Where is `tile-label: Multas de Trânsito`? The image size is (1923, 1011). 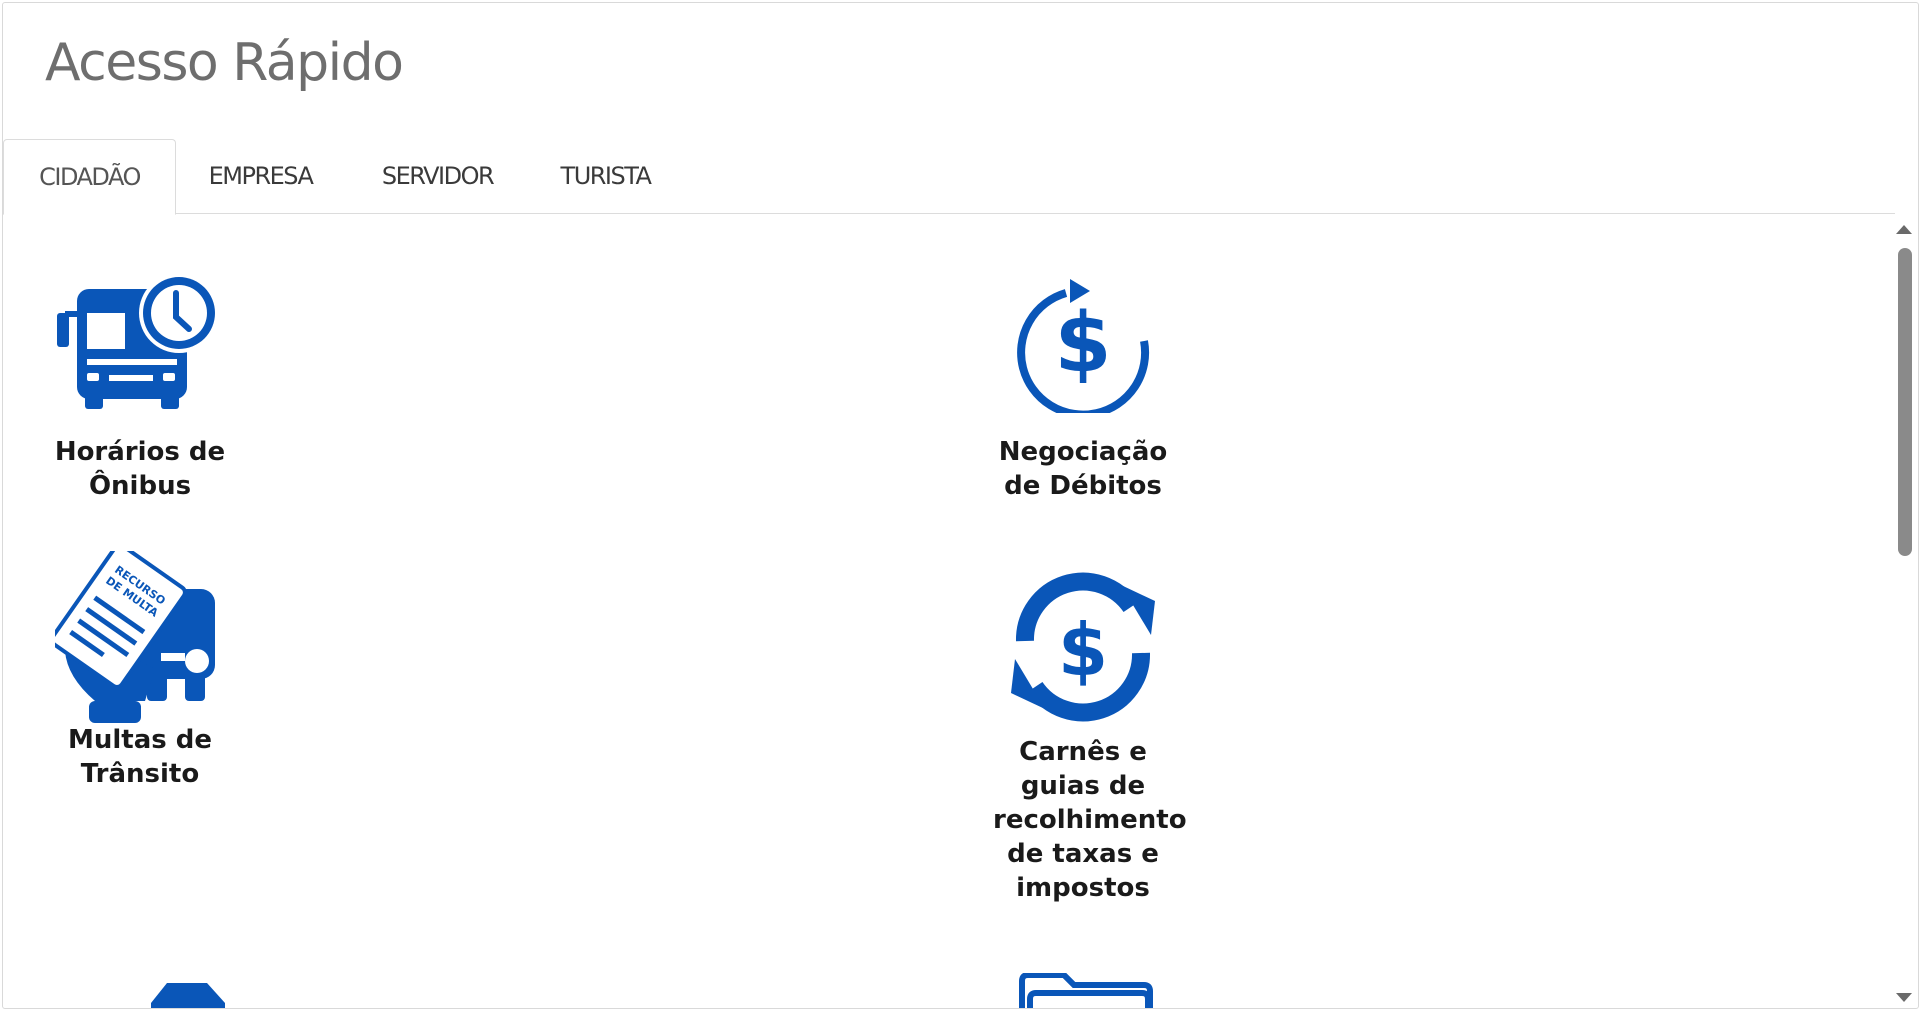
tile-label: Multas de Trânsito is located at coordinates (140, 757).